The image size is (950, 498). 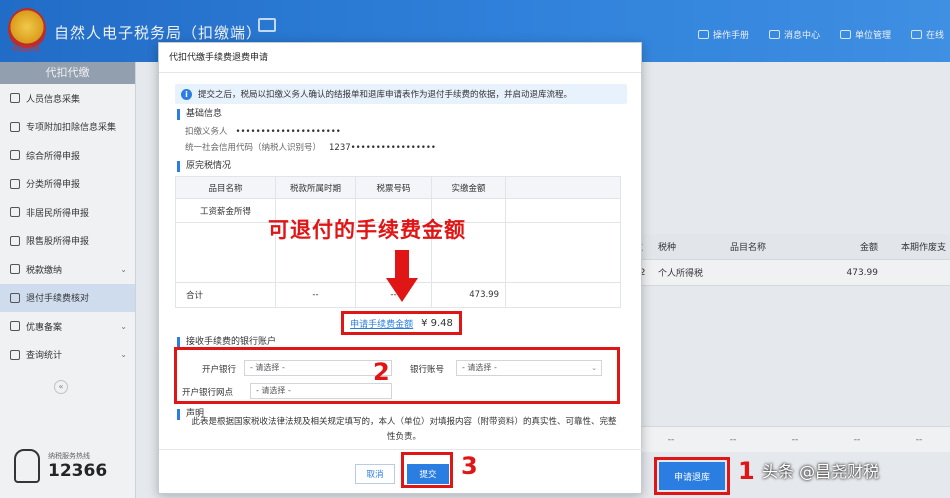 I want to click on account-label: 银行账号, so click(x=427, y=370).